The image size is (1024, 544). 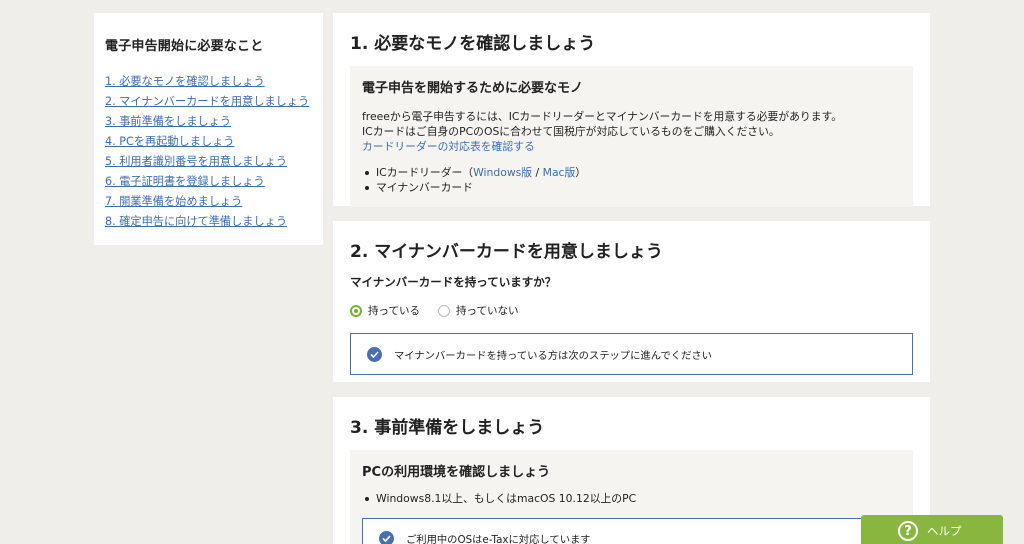 I want to click on list-item: マイナンバーカード, so click(x=631, y=187).